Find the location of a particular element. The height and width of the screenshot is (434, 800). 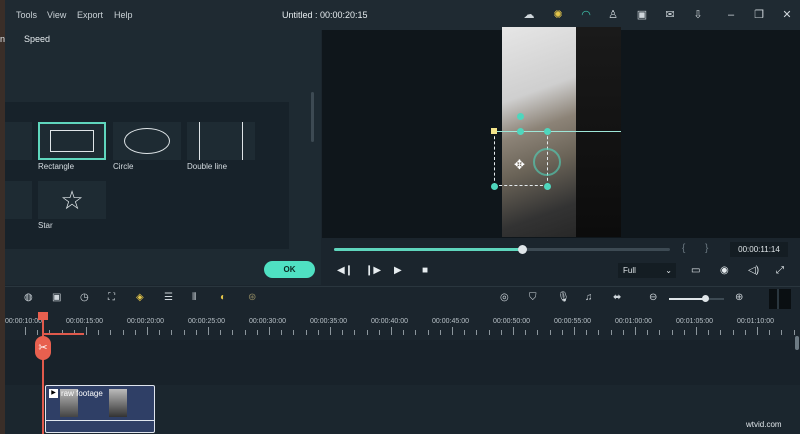

tab-speed: Speed is located at coordinates (37, 39).